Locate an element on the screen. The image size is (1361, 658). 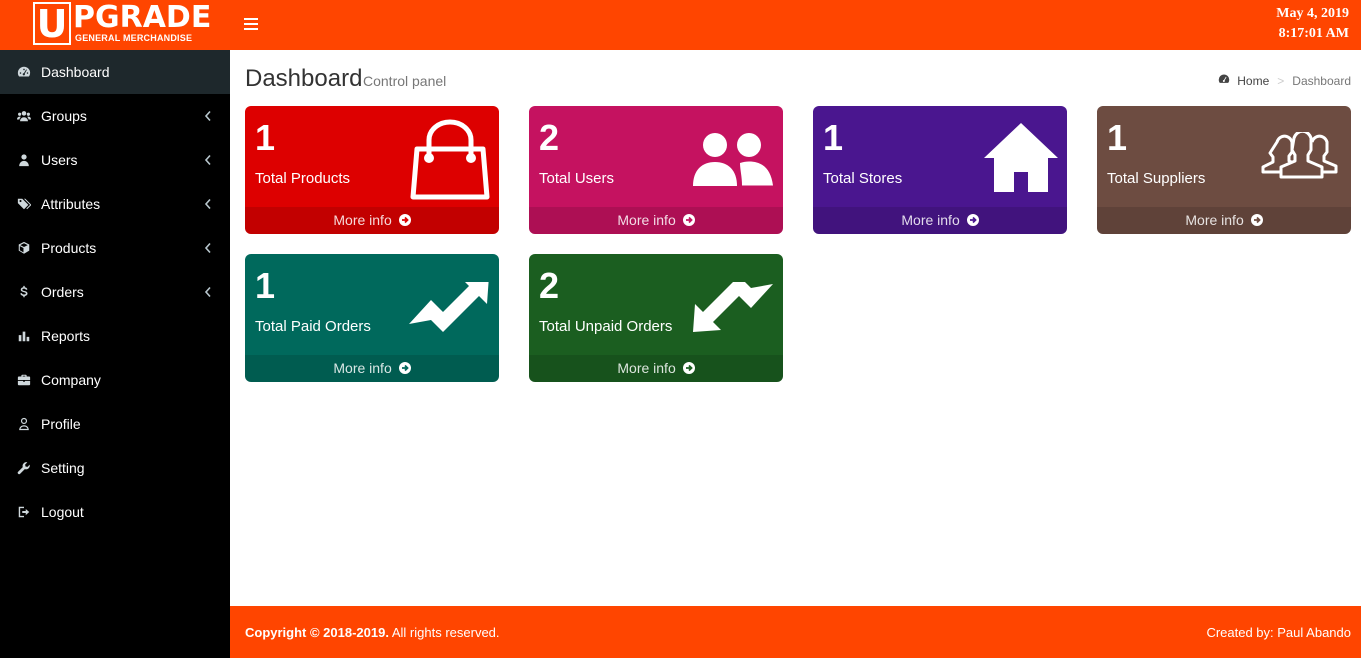
card-total-stores: 1 Total Stores More info is located at coordinates (940, 170).